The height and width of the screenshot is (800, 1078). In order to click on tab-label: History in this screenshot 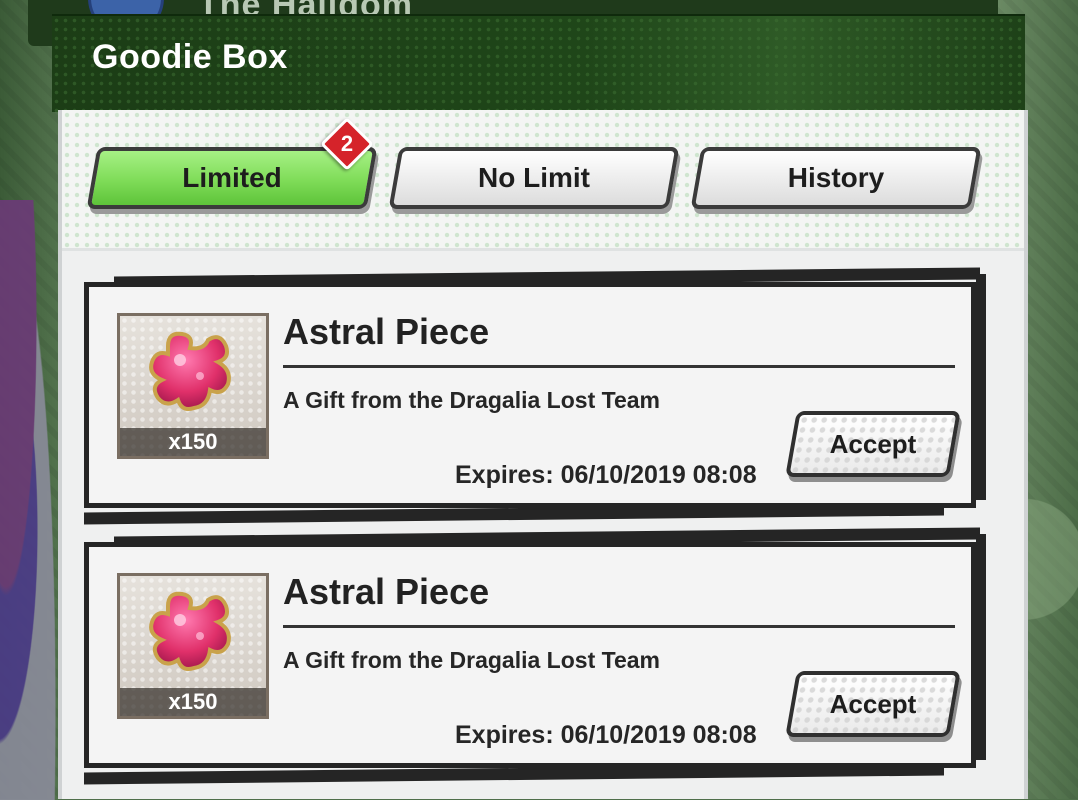, I will do `click(836, 177)`.